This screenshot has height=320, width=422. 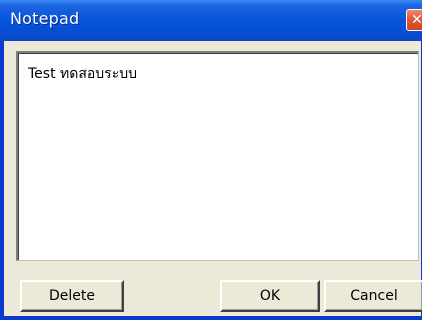 I want to click on note-text: Test ทดสอบระบบ, so click(x=82, y=74).